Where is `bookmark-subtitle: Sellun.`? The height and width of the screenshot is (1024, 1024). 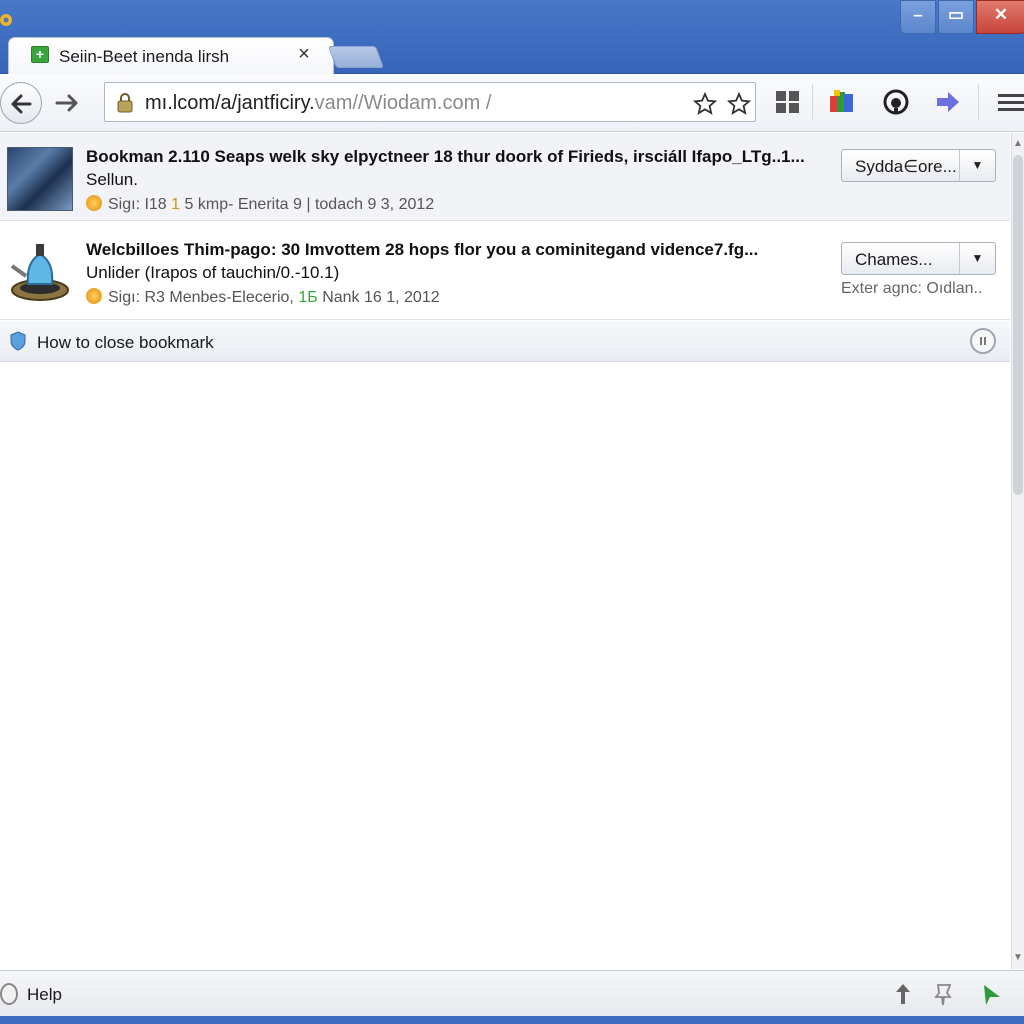
bookmark-subtitle: Sellun. is located at coordinates (112, 179).